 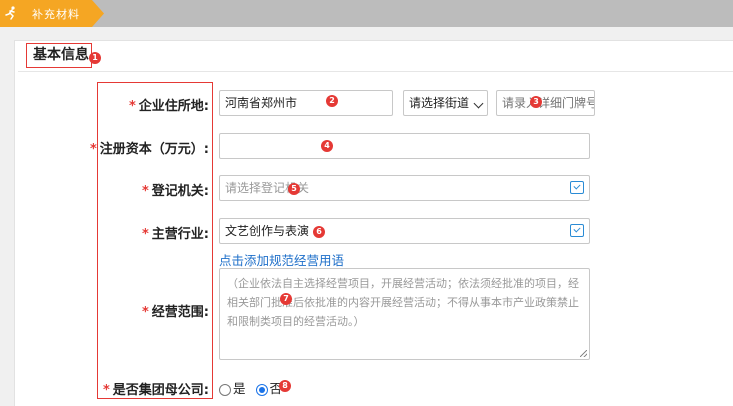 What do you see at coordinates (56, 14) in the screenshot?
I see `step-label: 补充材料` at bounding box center [56, 14].